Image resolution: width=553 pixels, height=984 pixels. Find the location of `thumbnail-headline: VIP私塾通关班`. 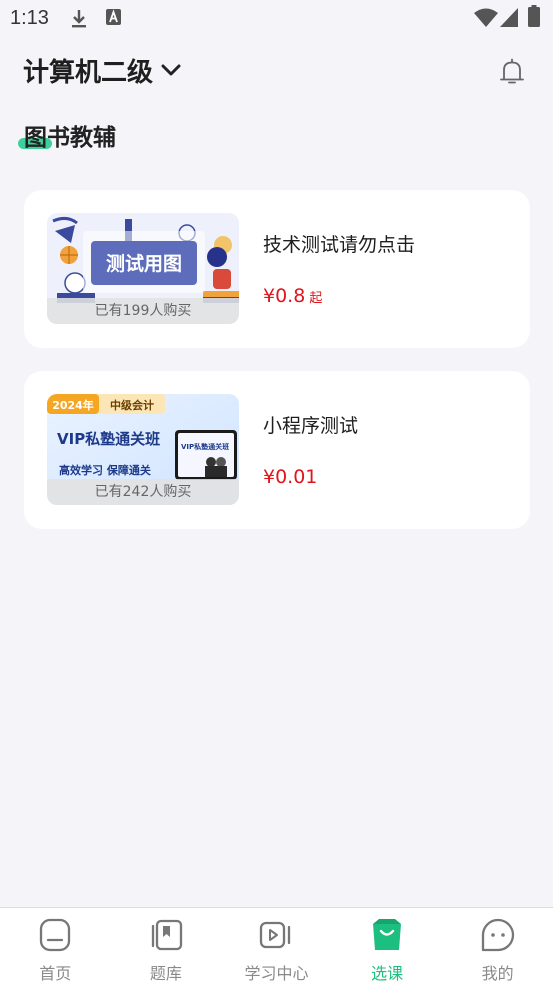

thumbnail-headline: VIP私塾通关班 is located at coordinates (108, 439).